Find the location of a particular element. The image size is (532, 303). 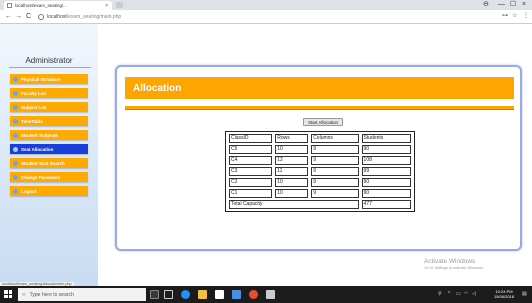

url-host: localhost is located at coordinates (57, 16).